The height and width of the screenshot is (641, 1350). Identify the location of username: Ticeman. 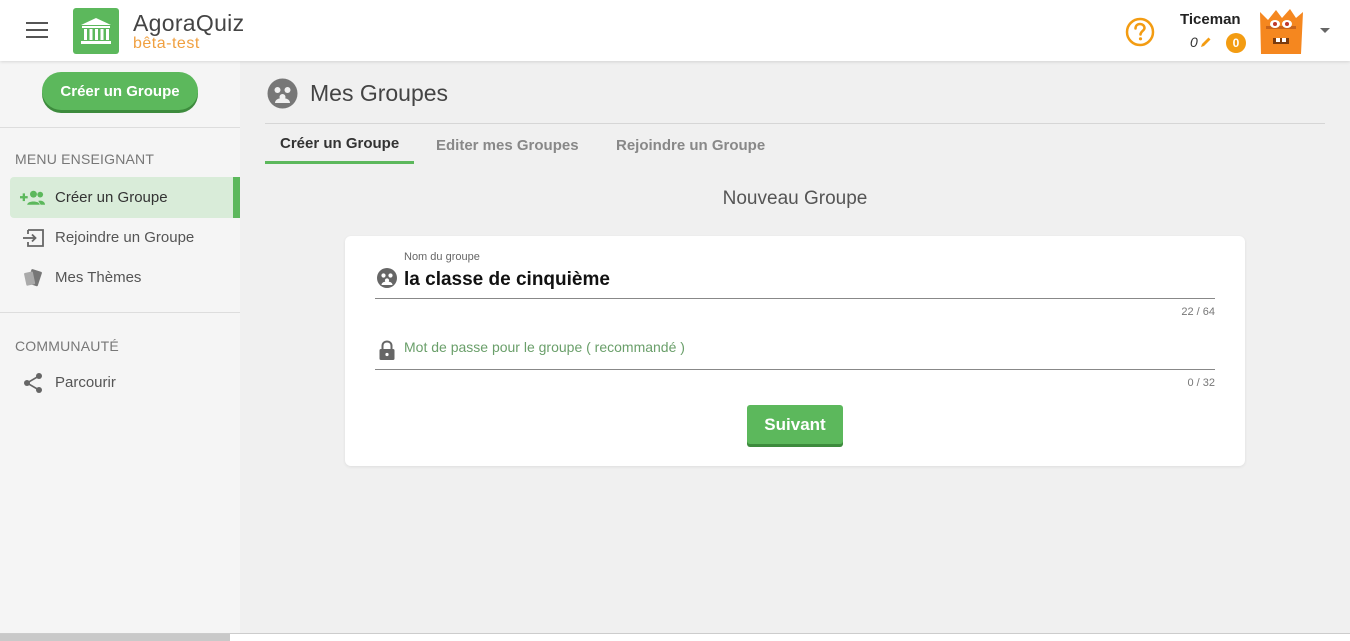
(1210, 19).